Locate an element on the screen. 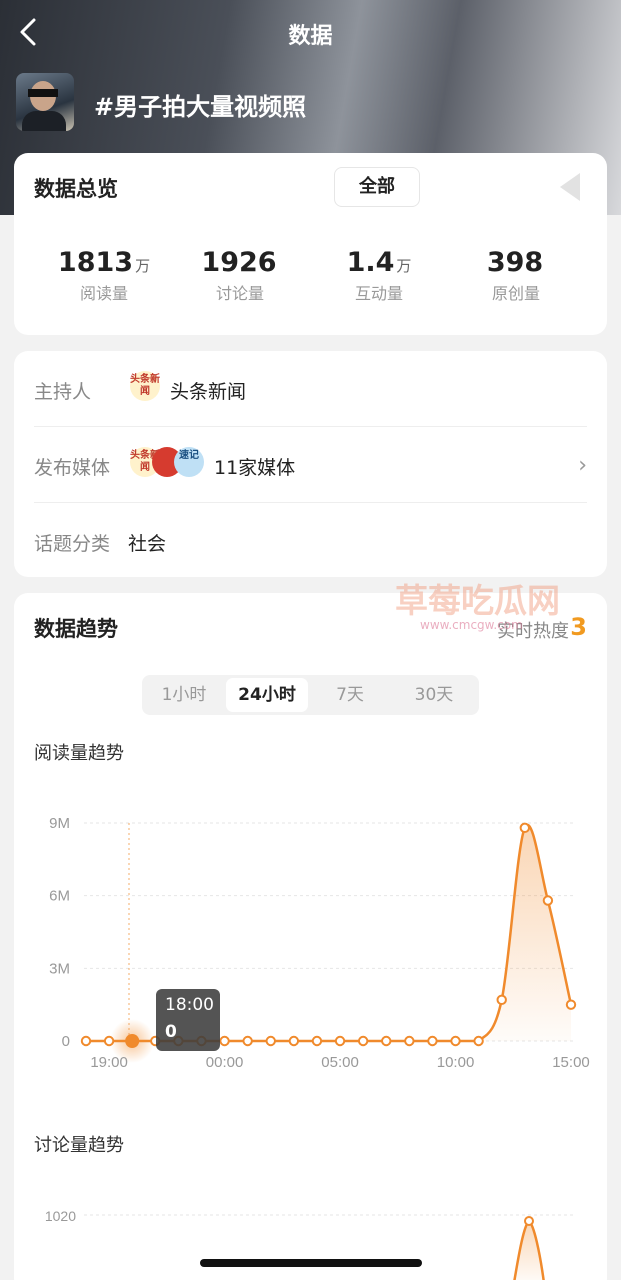  overview-title: 数据总览 is located at coordinates (76, 189).